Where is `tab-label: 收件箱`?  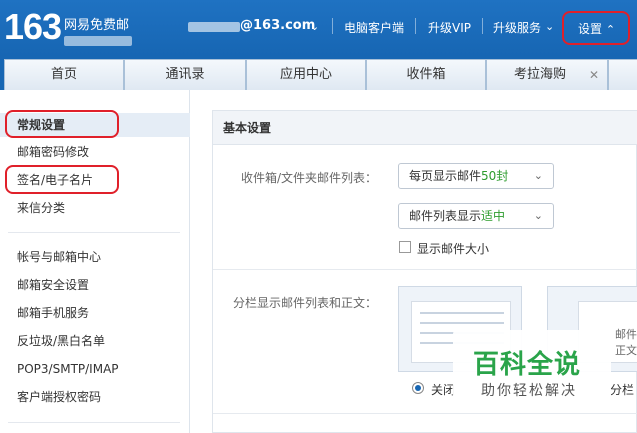 tab-label: 收件箱 is located at coordinates (426, 74).